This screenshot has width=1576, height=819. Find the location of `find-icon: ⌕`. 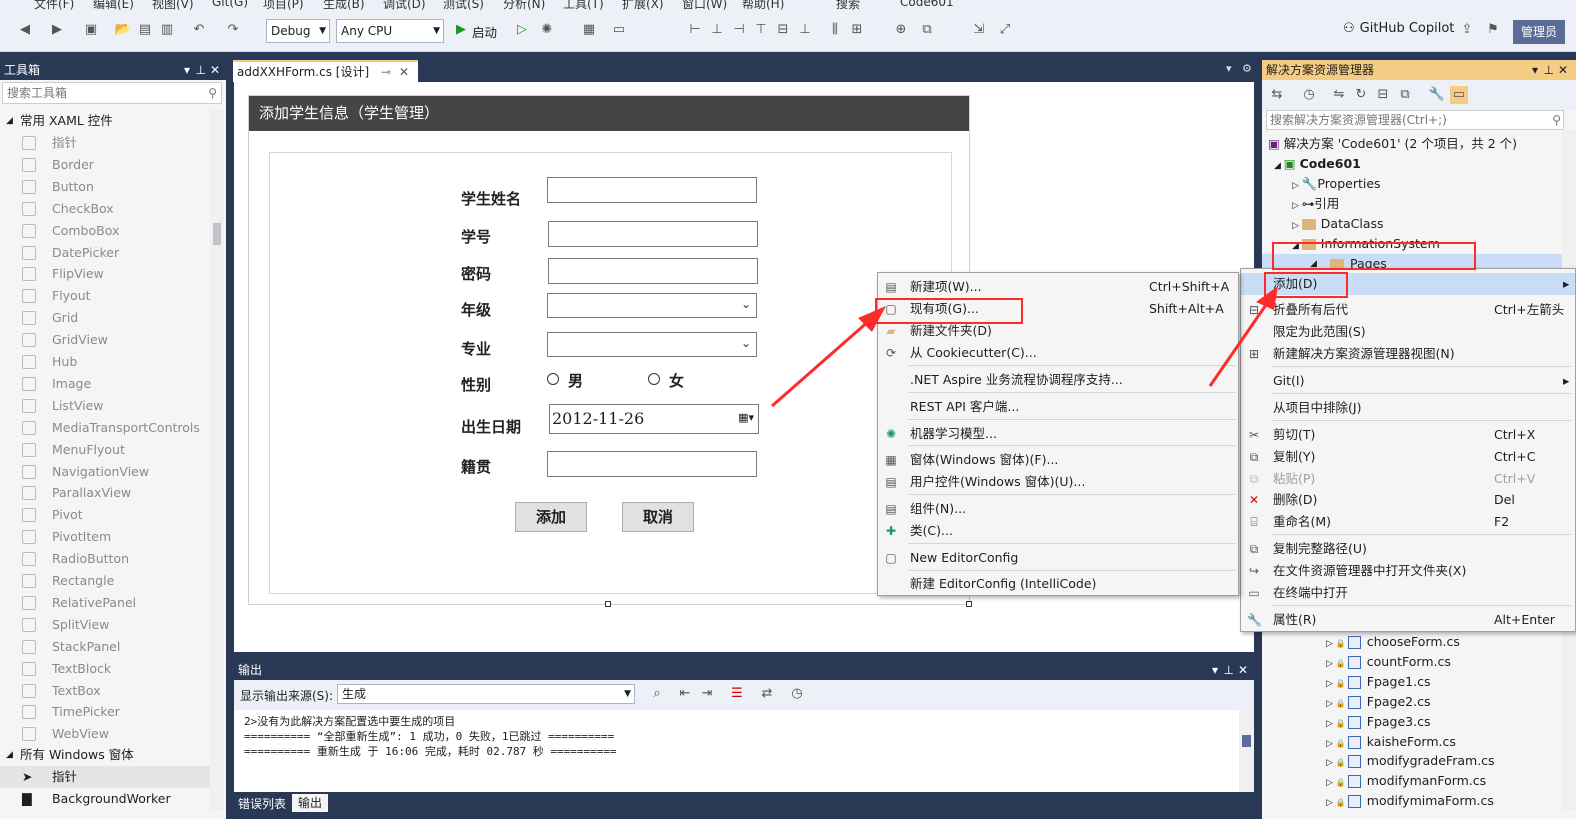

find-icon: ⌕ is located at coordinates (657, 694).